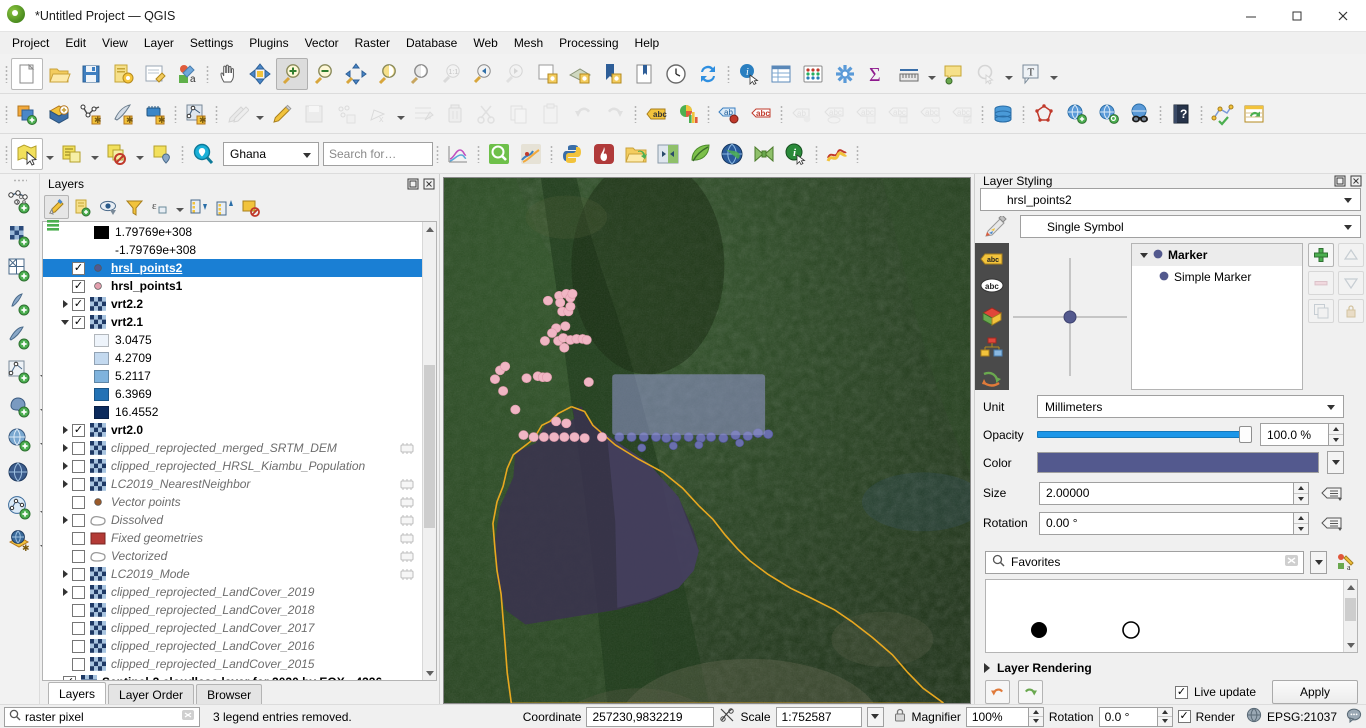  Describe the element at coordinates (237, 114) in the screenshot. I see `current-edits-icon` at that location.